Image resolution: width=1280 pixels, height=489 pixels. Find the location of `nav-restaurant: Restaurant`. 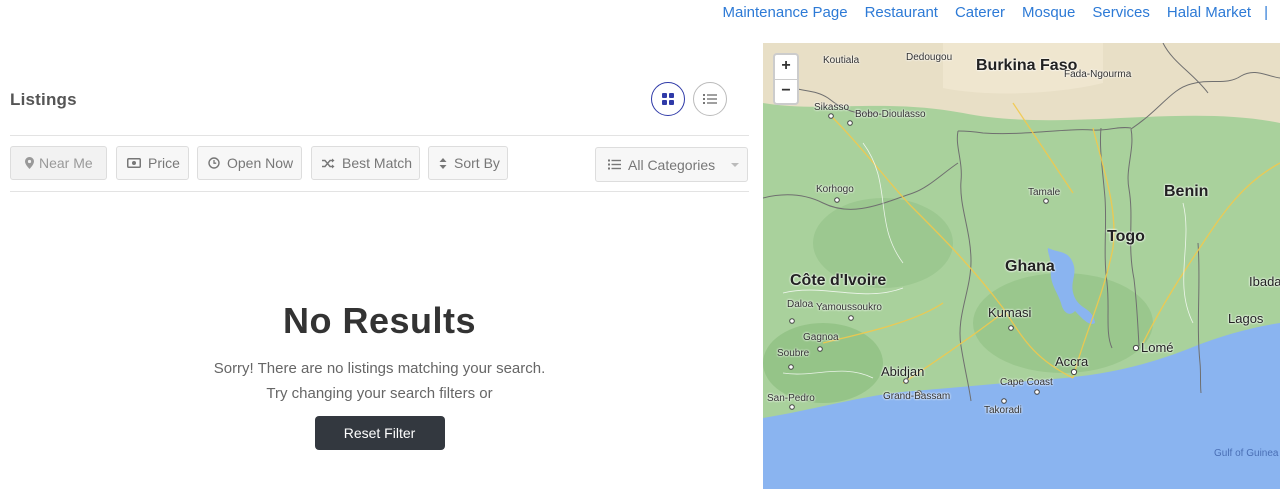

nav-restaurant: Restaurant is located at coordinates (901, 12).